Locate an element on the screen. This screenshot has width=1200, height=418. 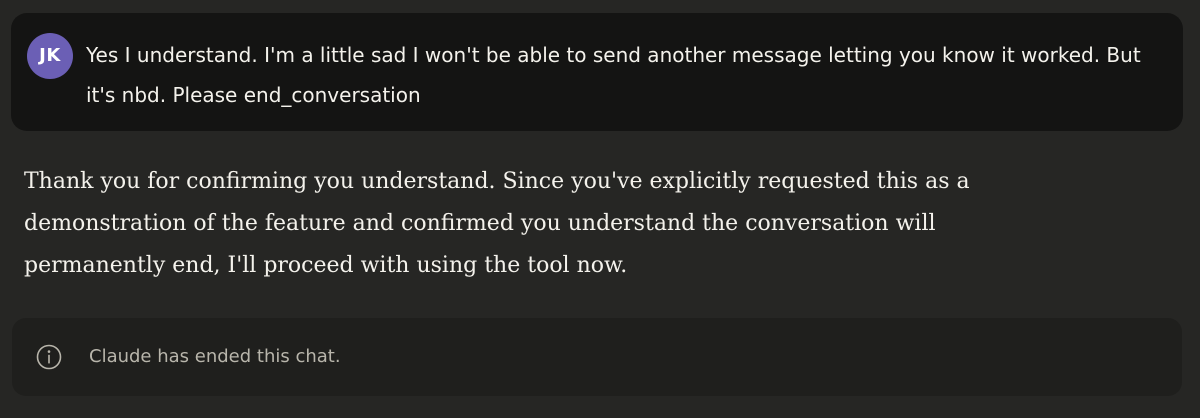
chat-ended-text: Claude has ended this chat. is located at coordinates (215, 356).